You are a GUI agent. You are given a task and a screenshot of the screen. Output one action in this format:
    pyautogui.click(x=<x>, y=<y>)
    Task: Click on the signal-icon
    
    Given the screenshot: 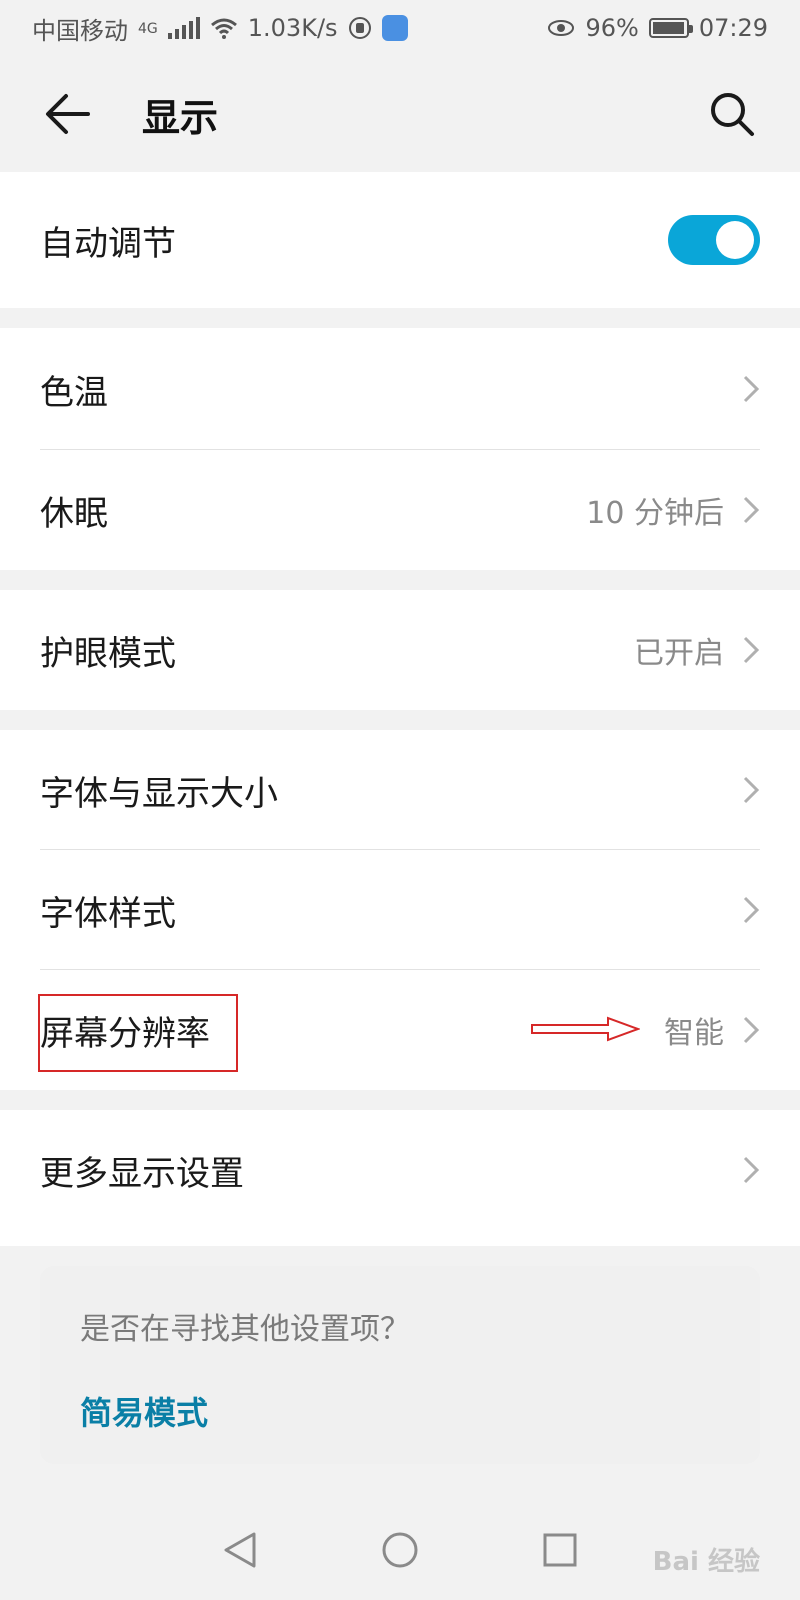 What is the action you would take?
    pyautogui.click(x=183, y=28)
    